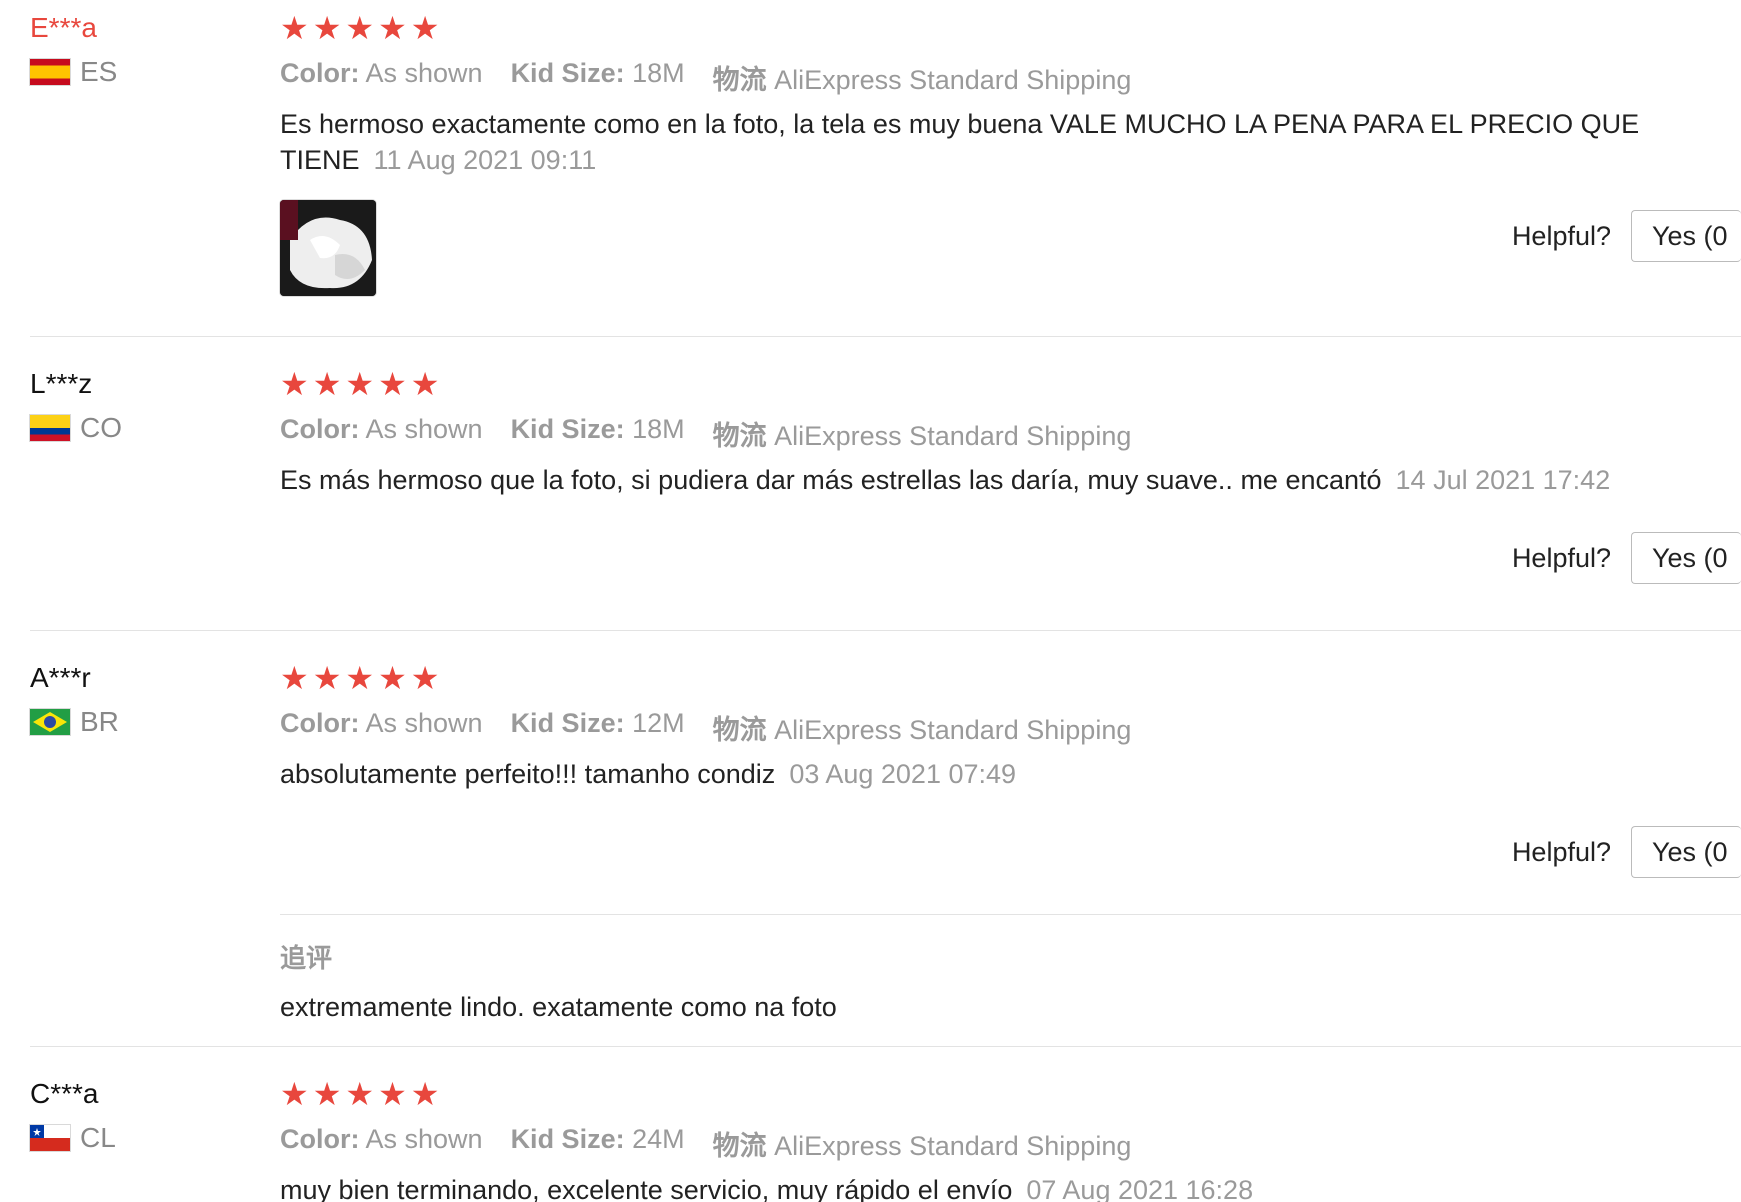  What do you see at coordinates (597, 723) in the screenshot?
I see `size-attr: Kid Size: 12M` at bounding box center [597, 723].